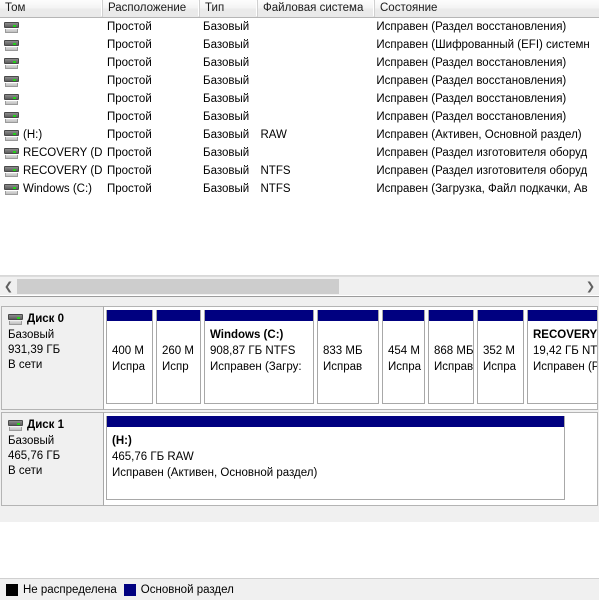 The image size is (599, 600). What do you see at coordinates (316, 8) in the screenshot?
I see `column-header-file-system: Файловая система` at bounding box center [316, 8].